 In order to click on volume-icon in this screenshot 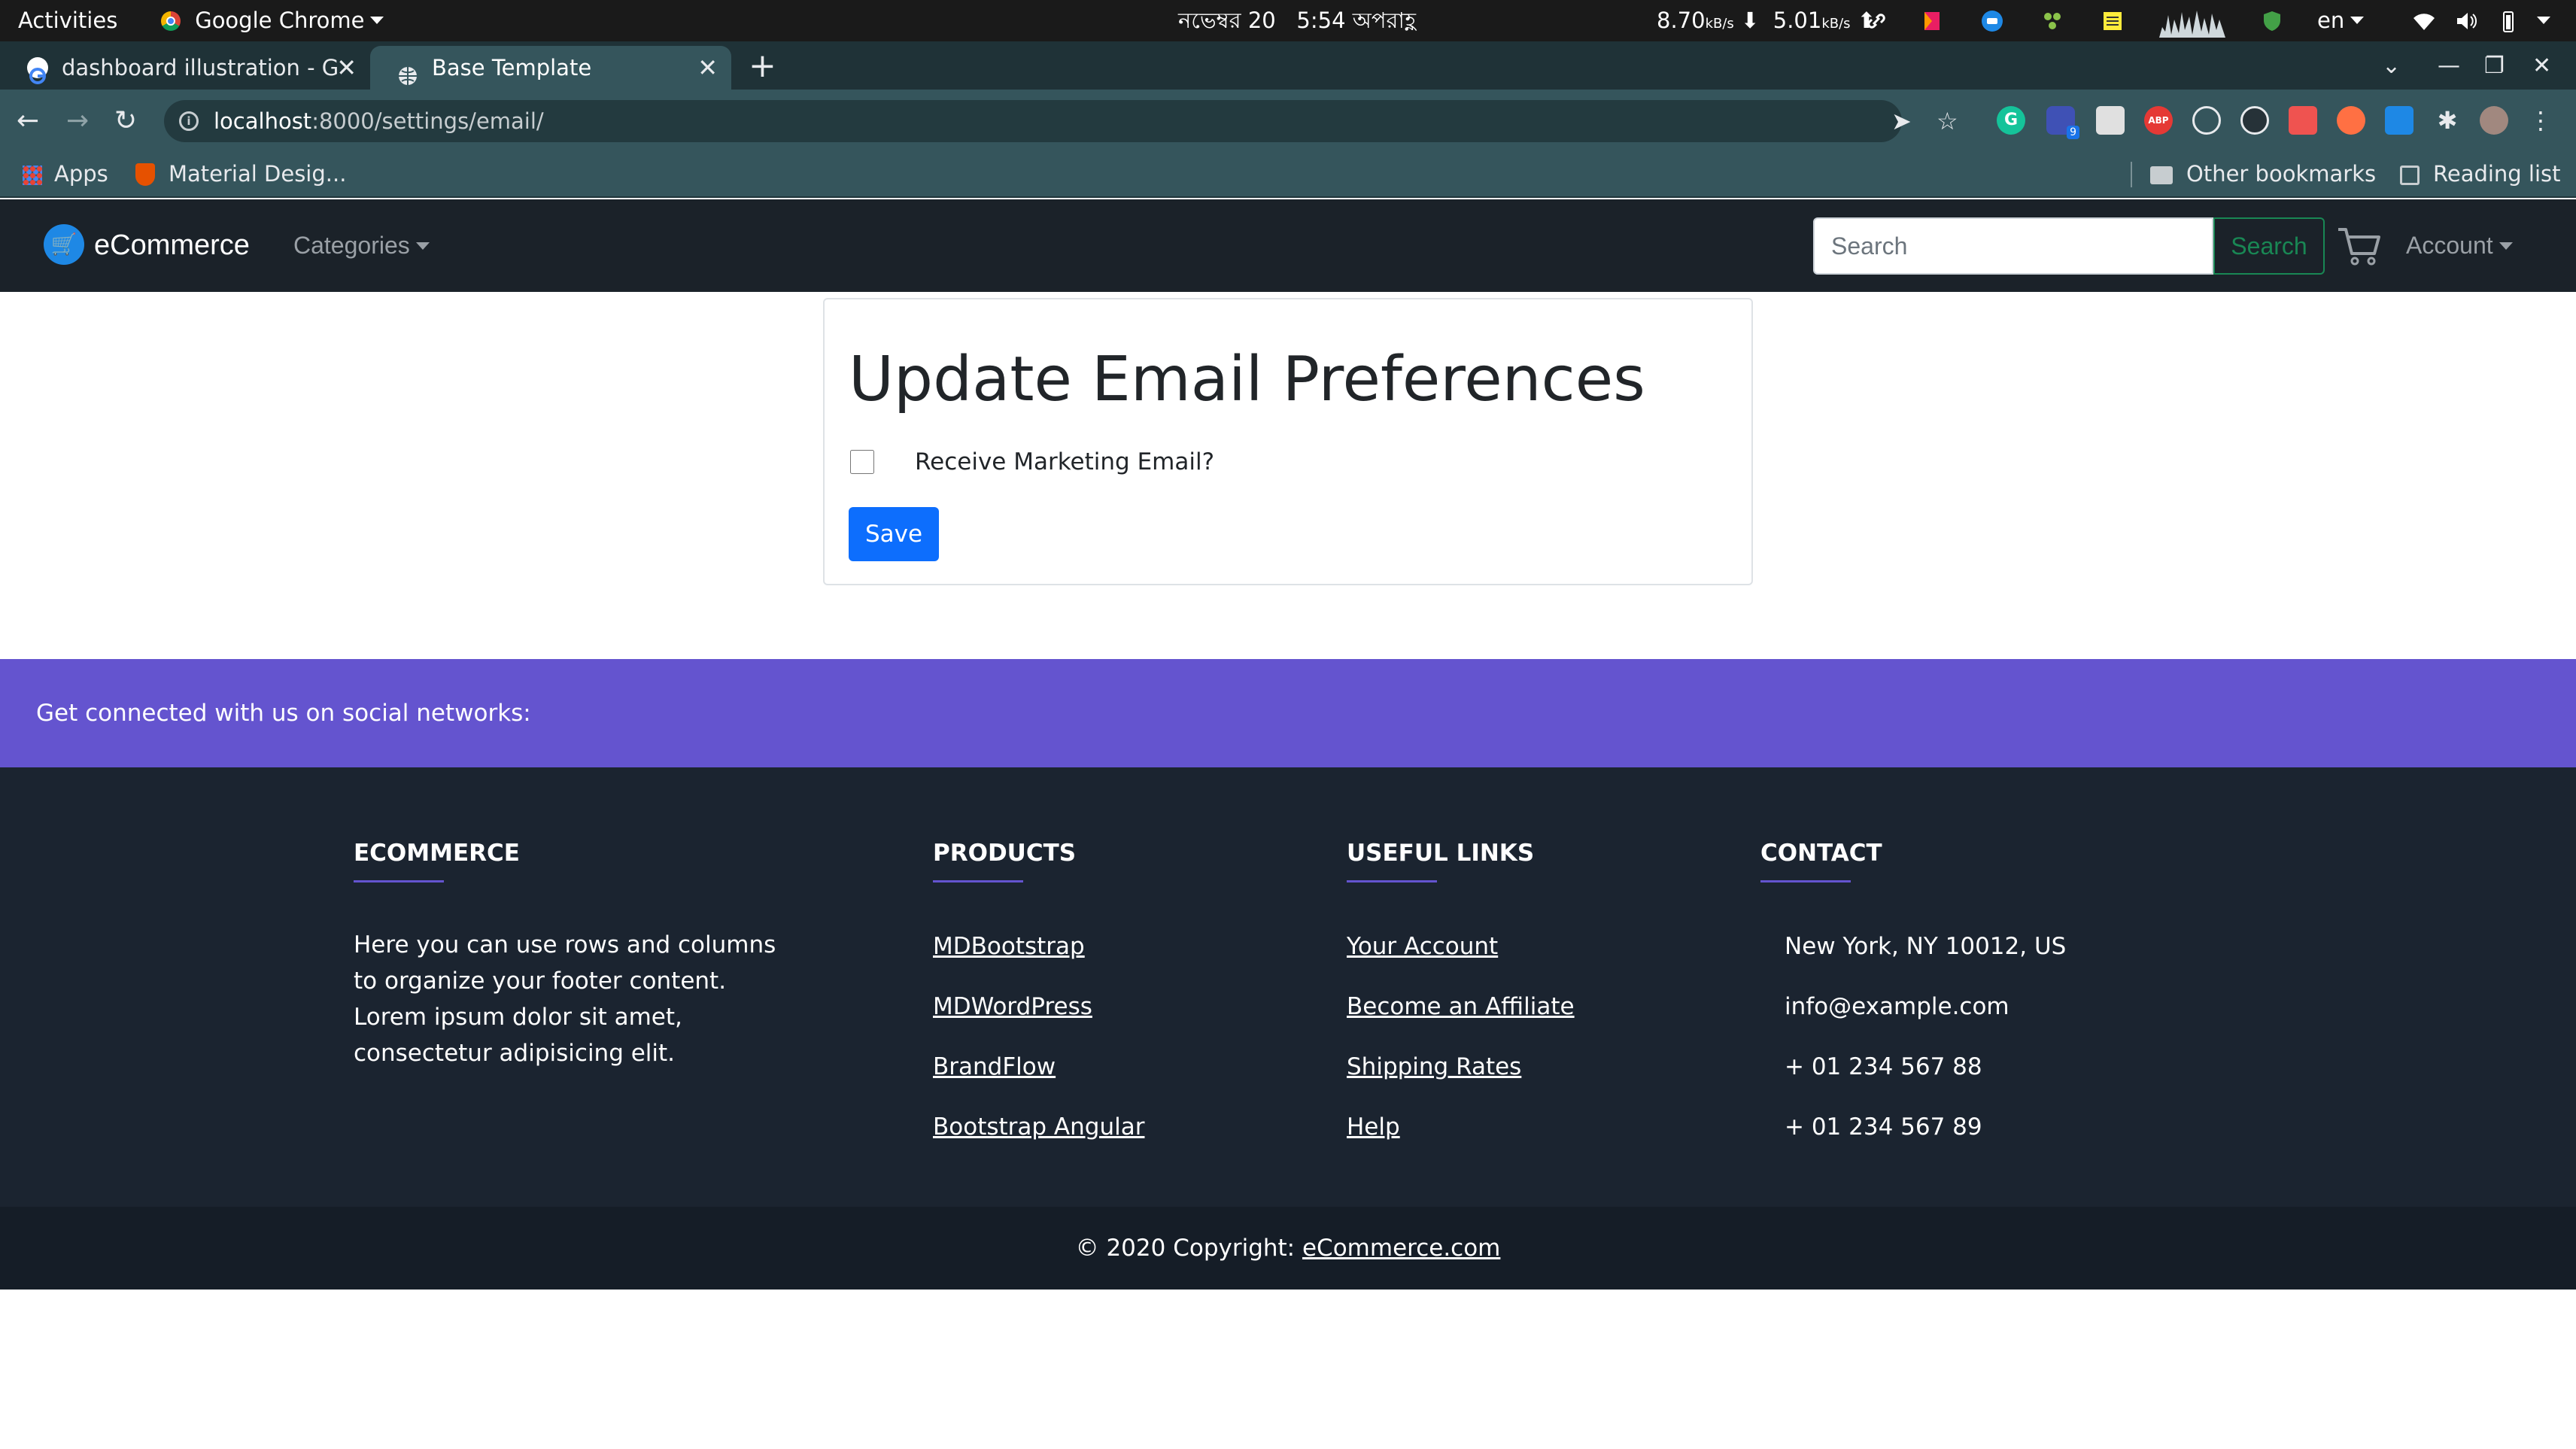, I will do `click(2466, 21)`.